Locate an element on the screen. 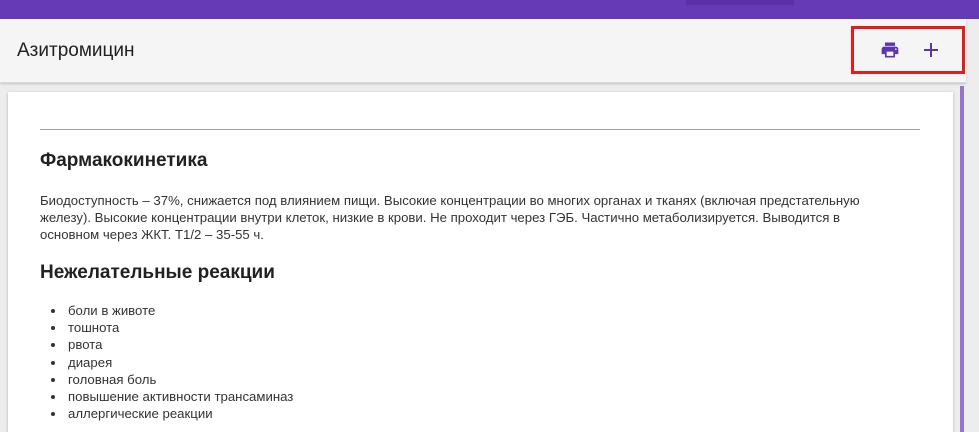  print-button is located at coordinates (890, 50).